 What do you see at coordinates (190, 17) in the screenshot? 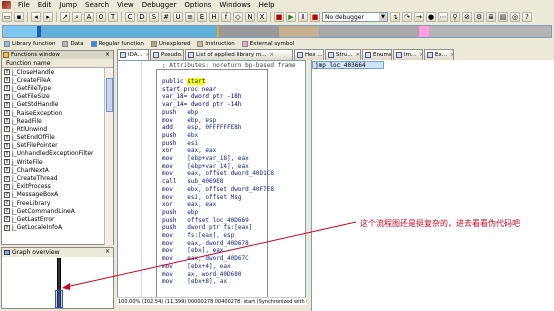
I see `struct-icon: ≡` at bounding box center [190, 17].